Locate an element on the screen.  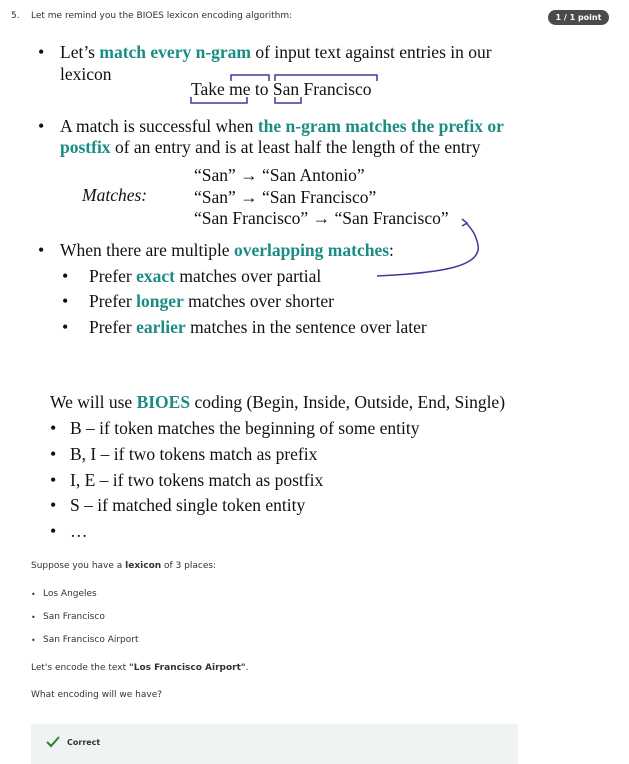
bold-text: "Los Francisco Airport" is located at coordinates (187, 668).